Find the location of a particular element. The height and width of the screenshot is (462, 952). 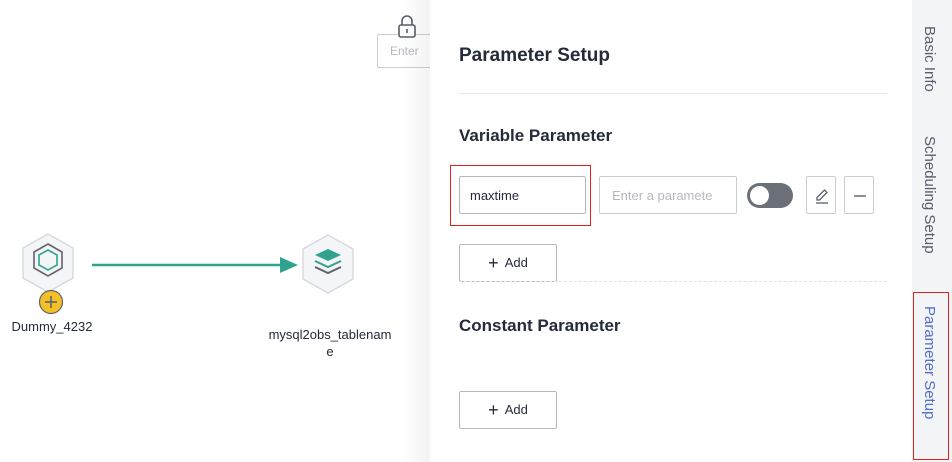

add-variable-parameter-button: + Add is located at coordinates (508, 263).